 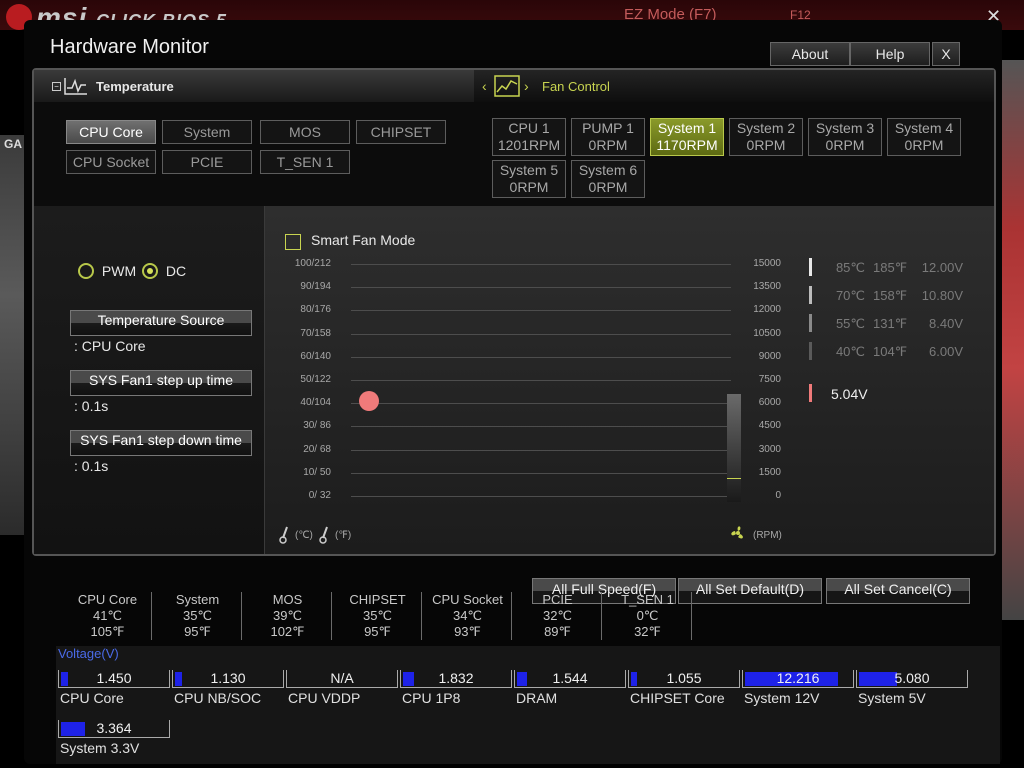 What do you see at coordinates (161, 323) in the screenshot?
I see `temperature-source-button: Temperature Source` at bounding box center [161, 323].